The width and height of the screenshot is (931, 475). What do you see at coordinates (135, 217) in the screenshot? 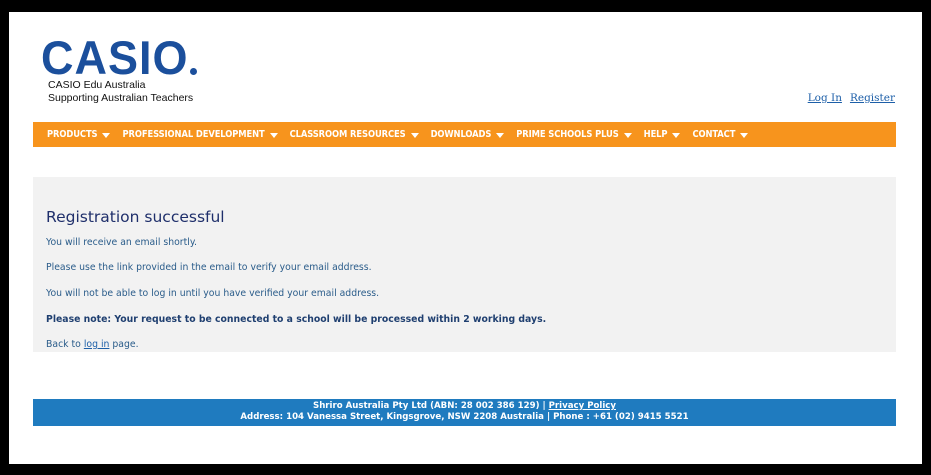
I see `page-title: Registration successful` at bounding box center [135, 217].